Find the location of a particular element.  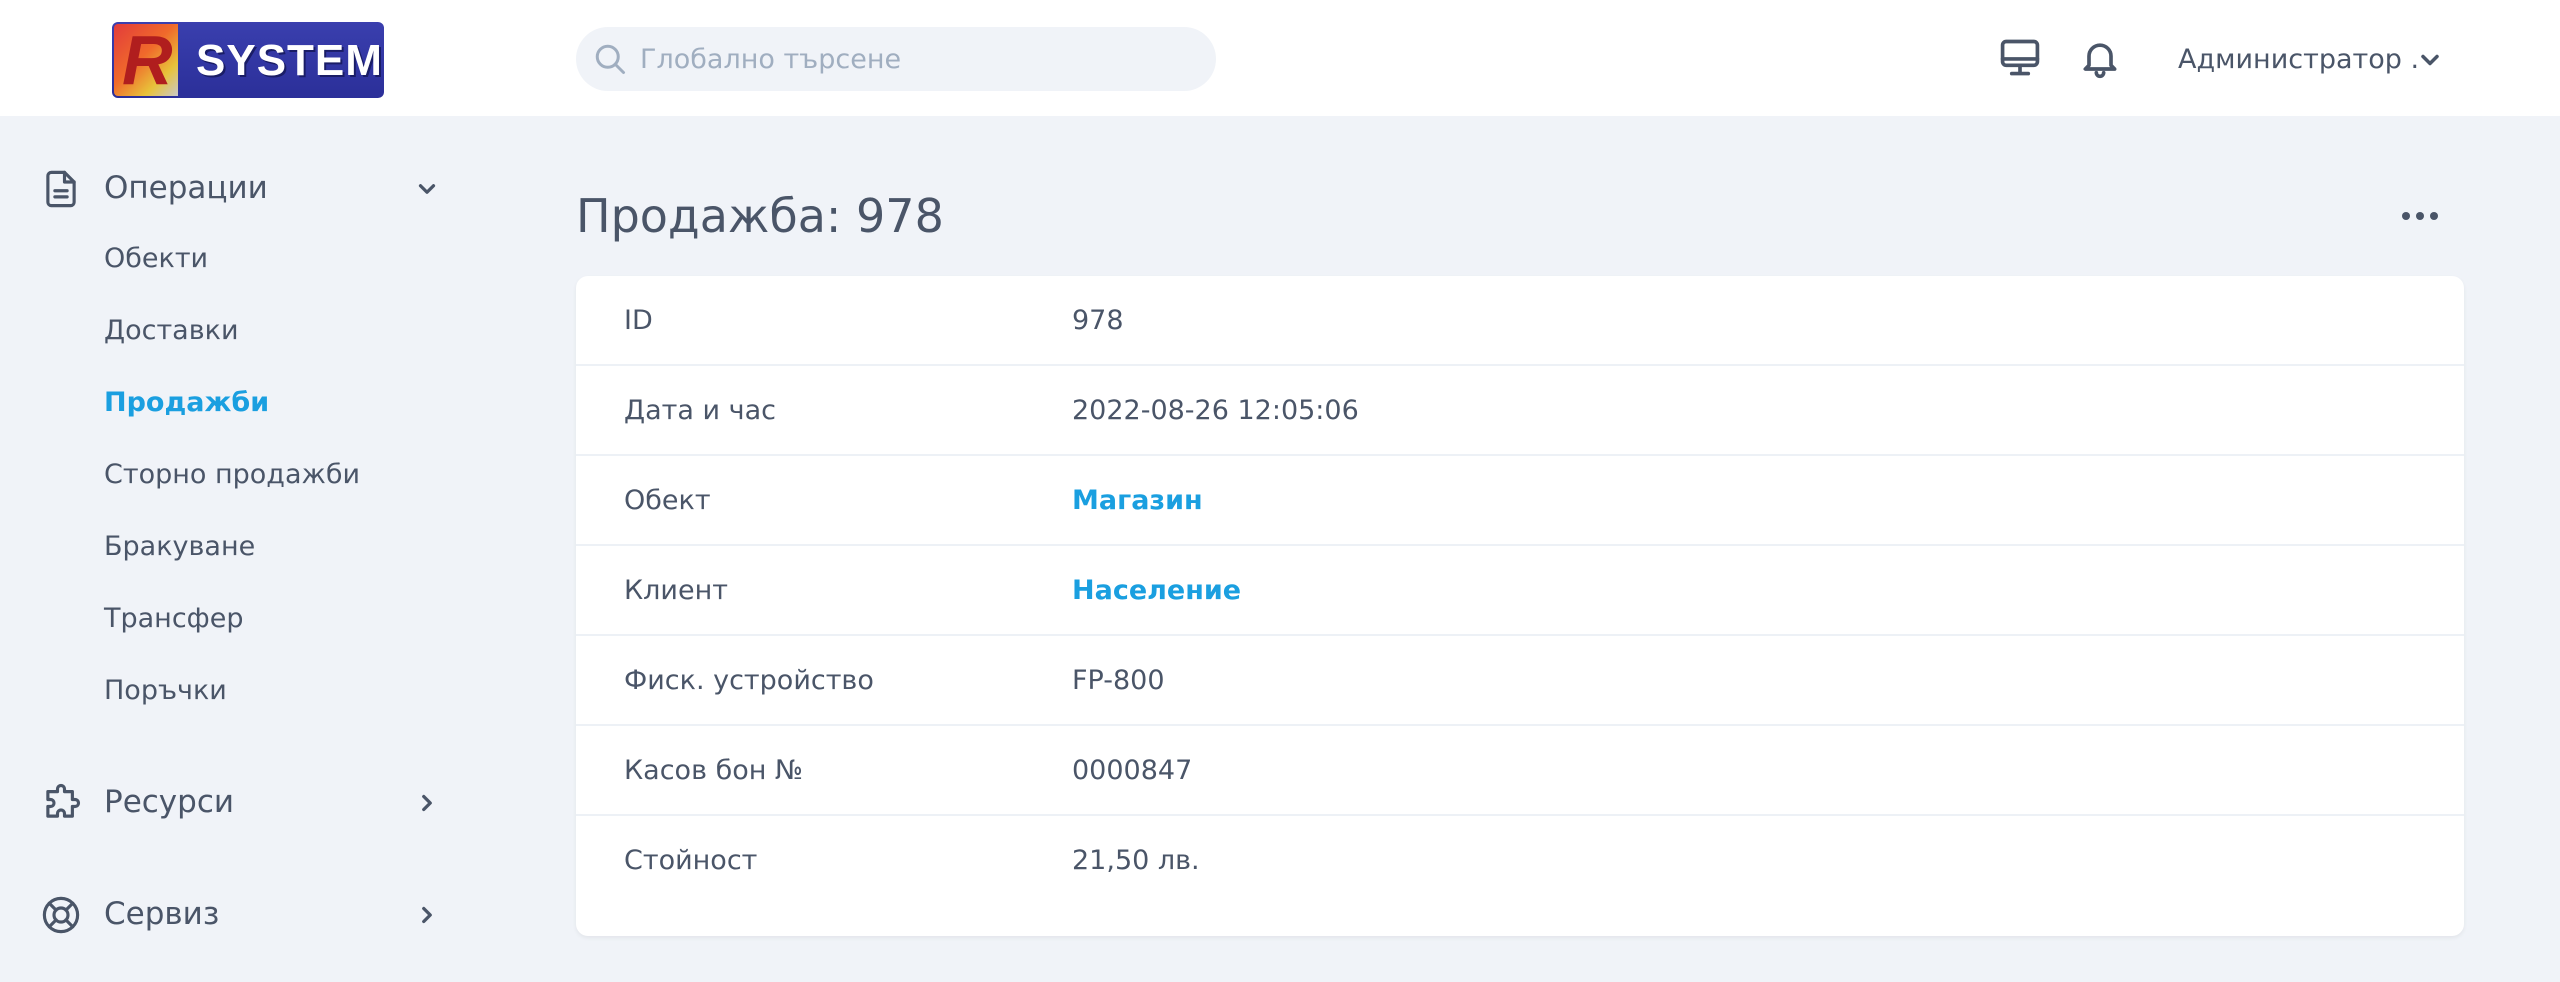

app-logo: R SYSTEM is located at coordinates (248, 60).